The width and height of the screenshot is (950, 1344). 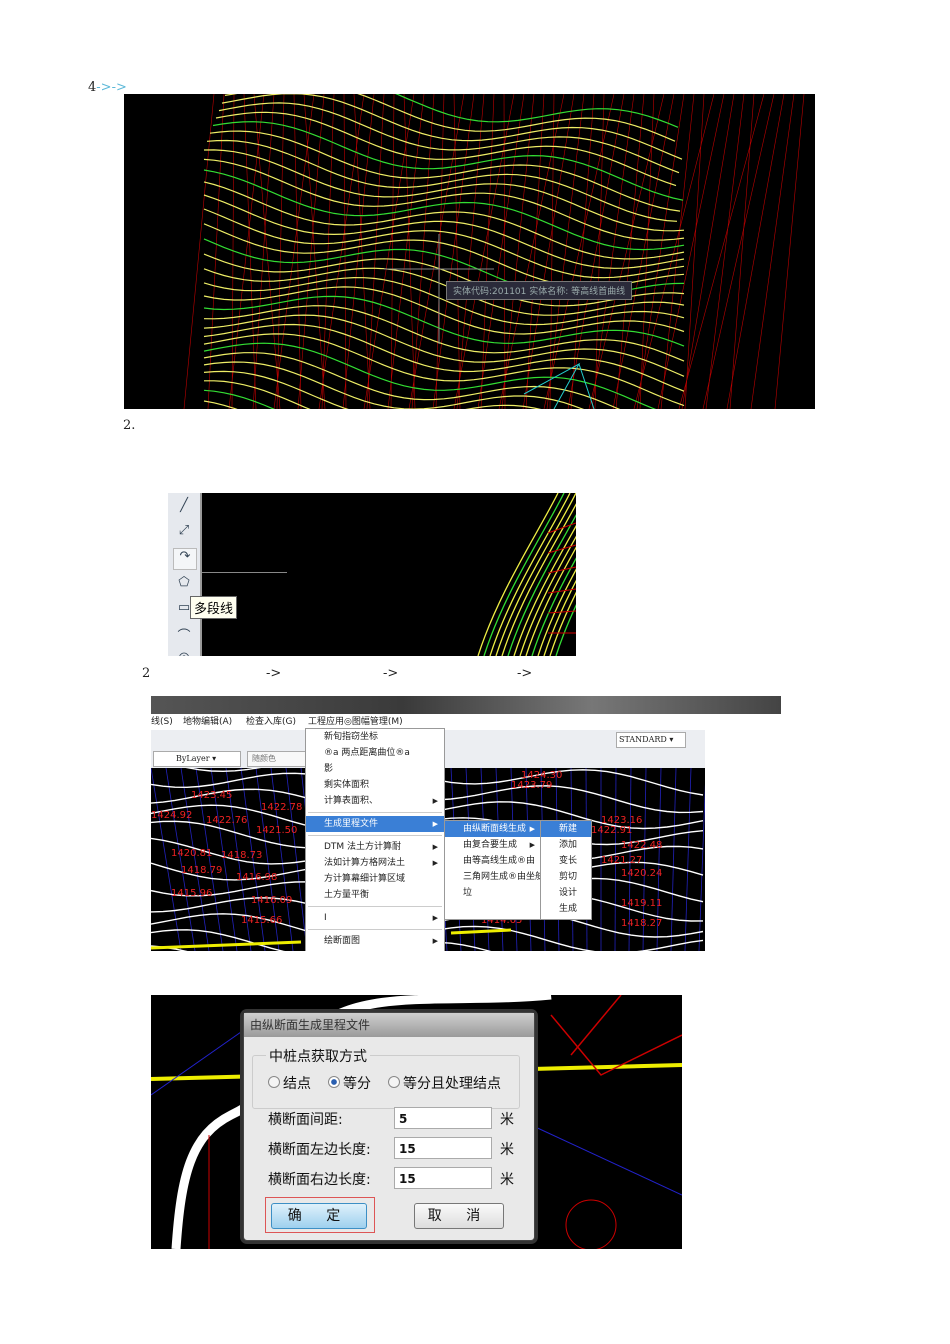 What do you see at coordinates (276, 830) in the screenshot?
I see `elevation-label: 1421.50` at bounding box center [276, 830].